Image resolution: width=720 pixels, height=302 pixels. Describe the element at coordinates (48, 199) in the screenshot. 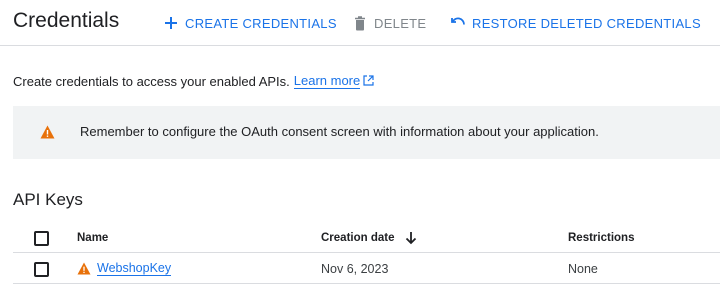

I see `api-keys-heading: API Keys` at that location.